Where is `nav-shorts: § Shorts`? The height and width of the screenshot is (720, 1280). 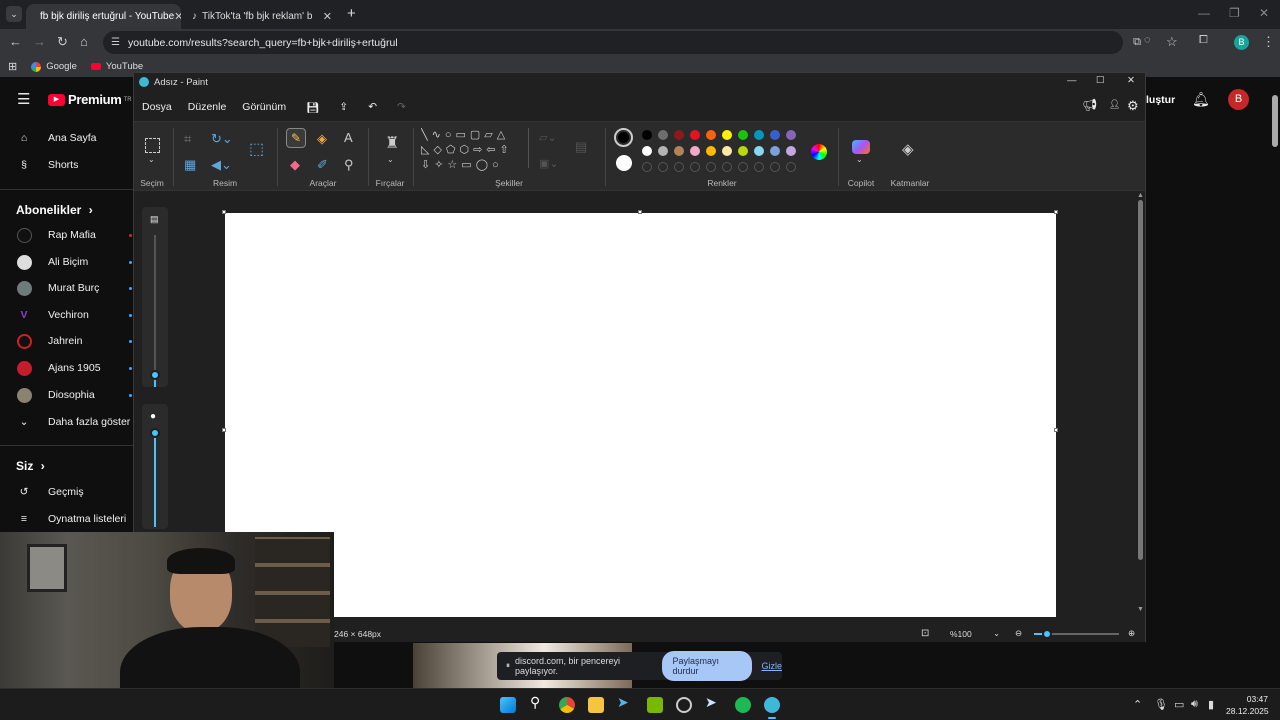
nav-shorts: § Shorts is located at coordinates (66, 165).